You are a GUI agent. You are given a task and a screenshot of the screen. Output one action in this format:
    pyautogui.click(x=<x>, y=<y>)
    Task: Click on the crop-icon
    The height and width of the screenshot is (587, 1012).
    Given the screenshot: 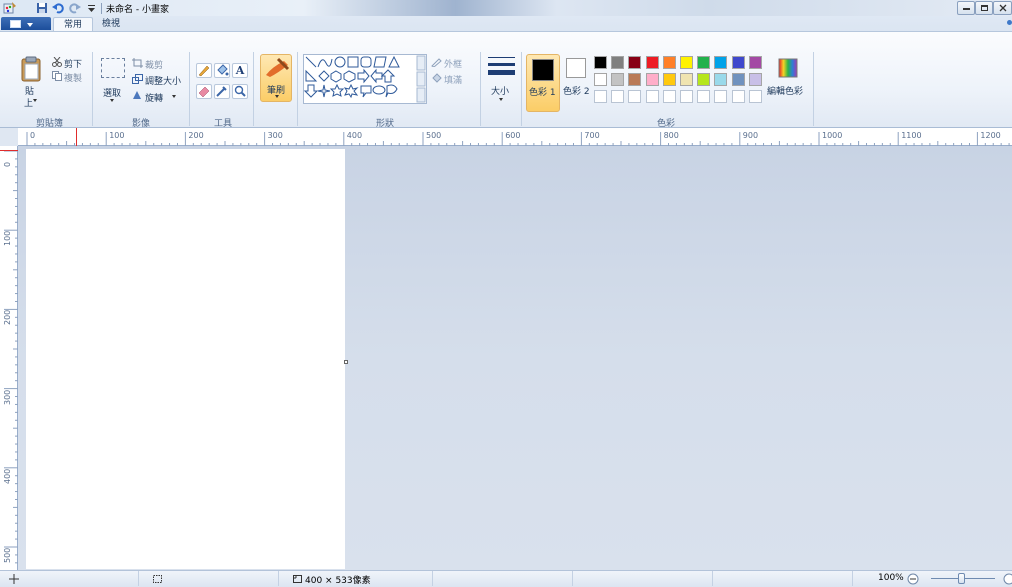 What is the action you would take?
    pyautogui.click(x=137, y=63)
    